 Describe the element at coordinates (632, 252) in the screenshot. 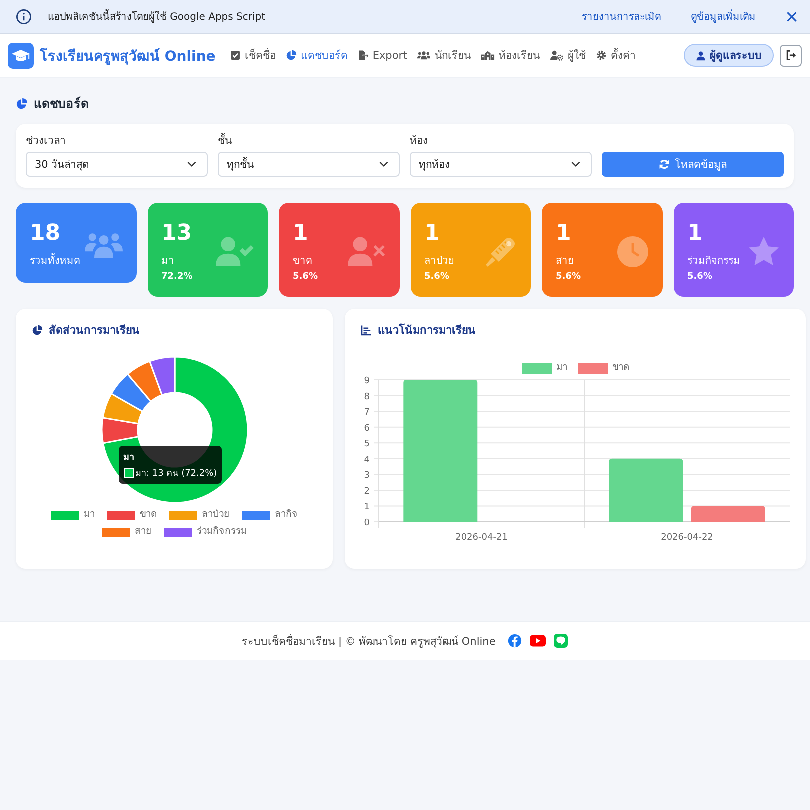

I see `clock-icon` at that location.